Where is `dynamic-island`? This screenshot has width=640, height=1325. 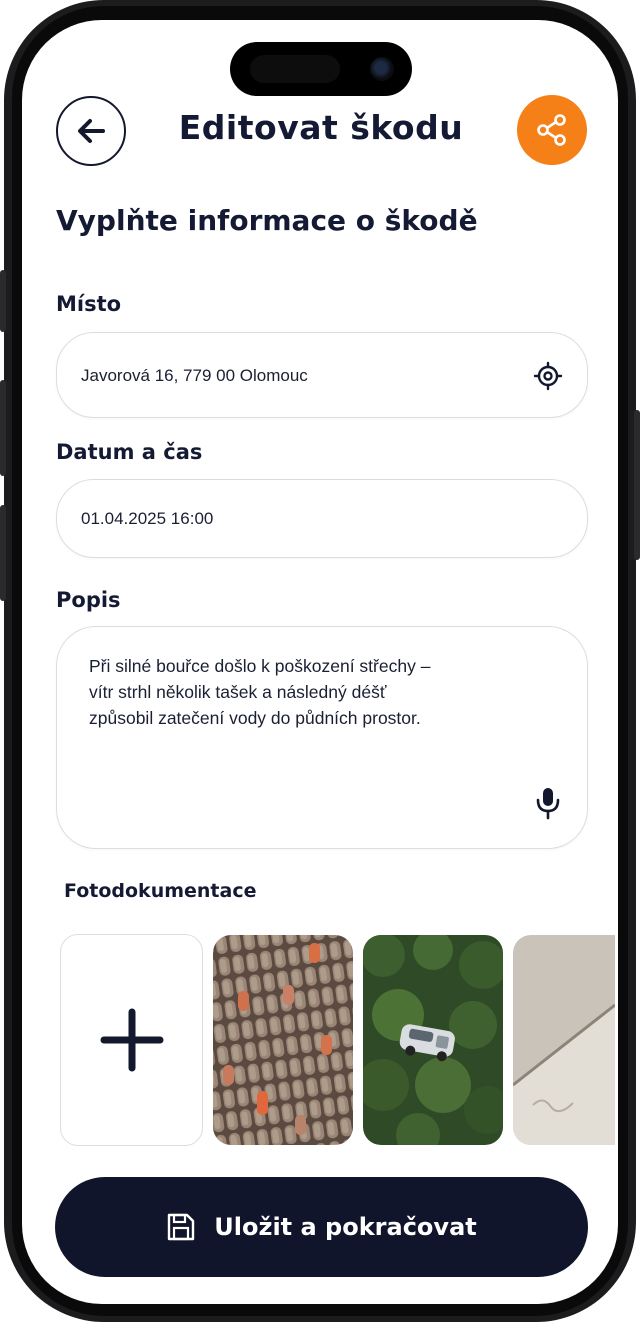
dynamic-island is located at coordinates (321, 69).